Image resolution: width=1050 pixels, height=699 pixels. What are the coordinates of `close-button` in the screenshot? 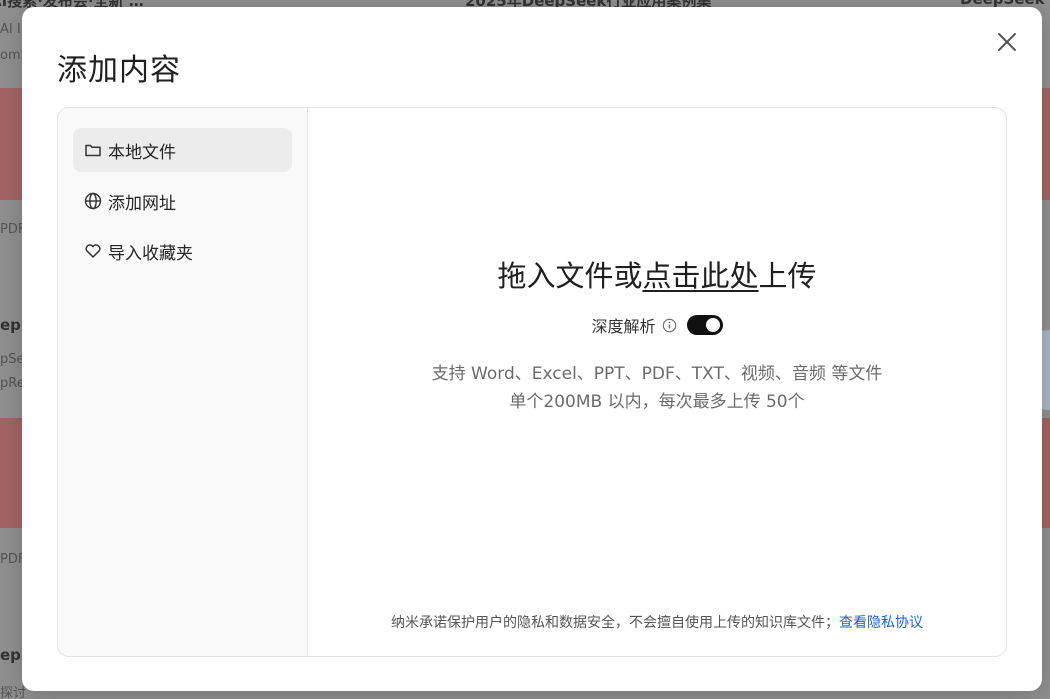 It's located at (1007, 42).